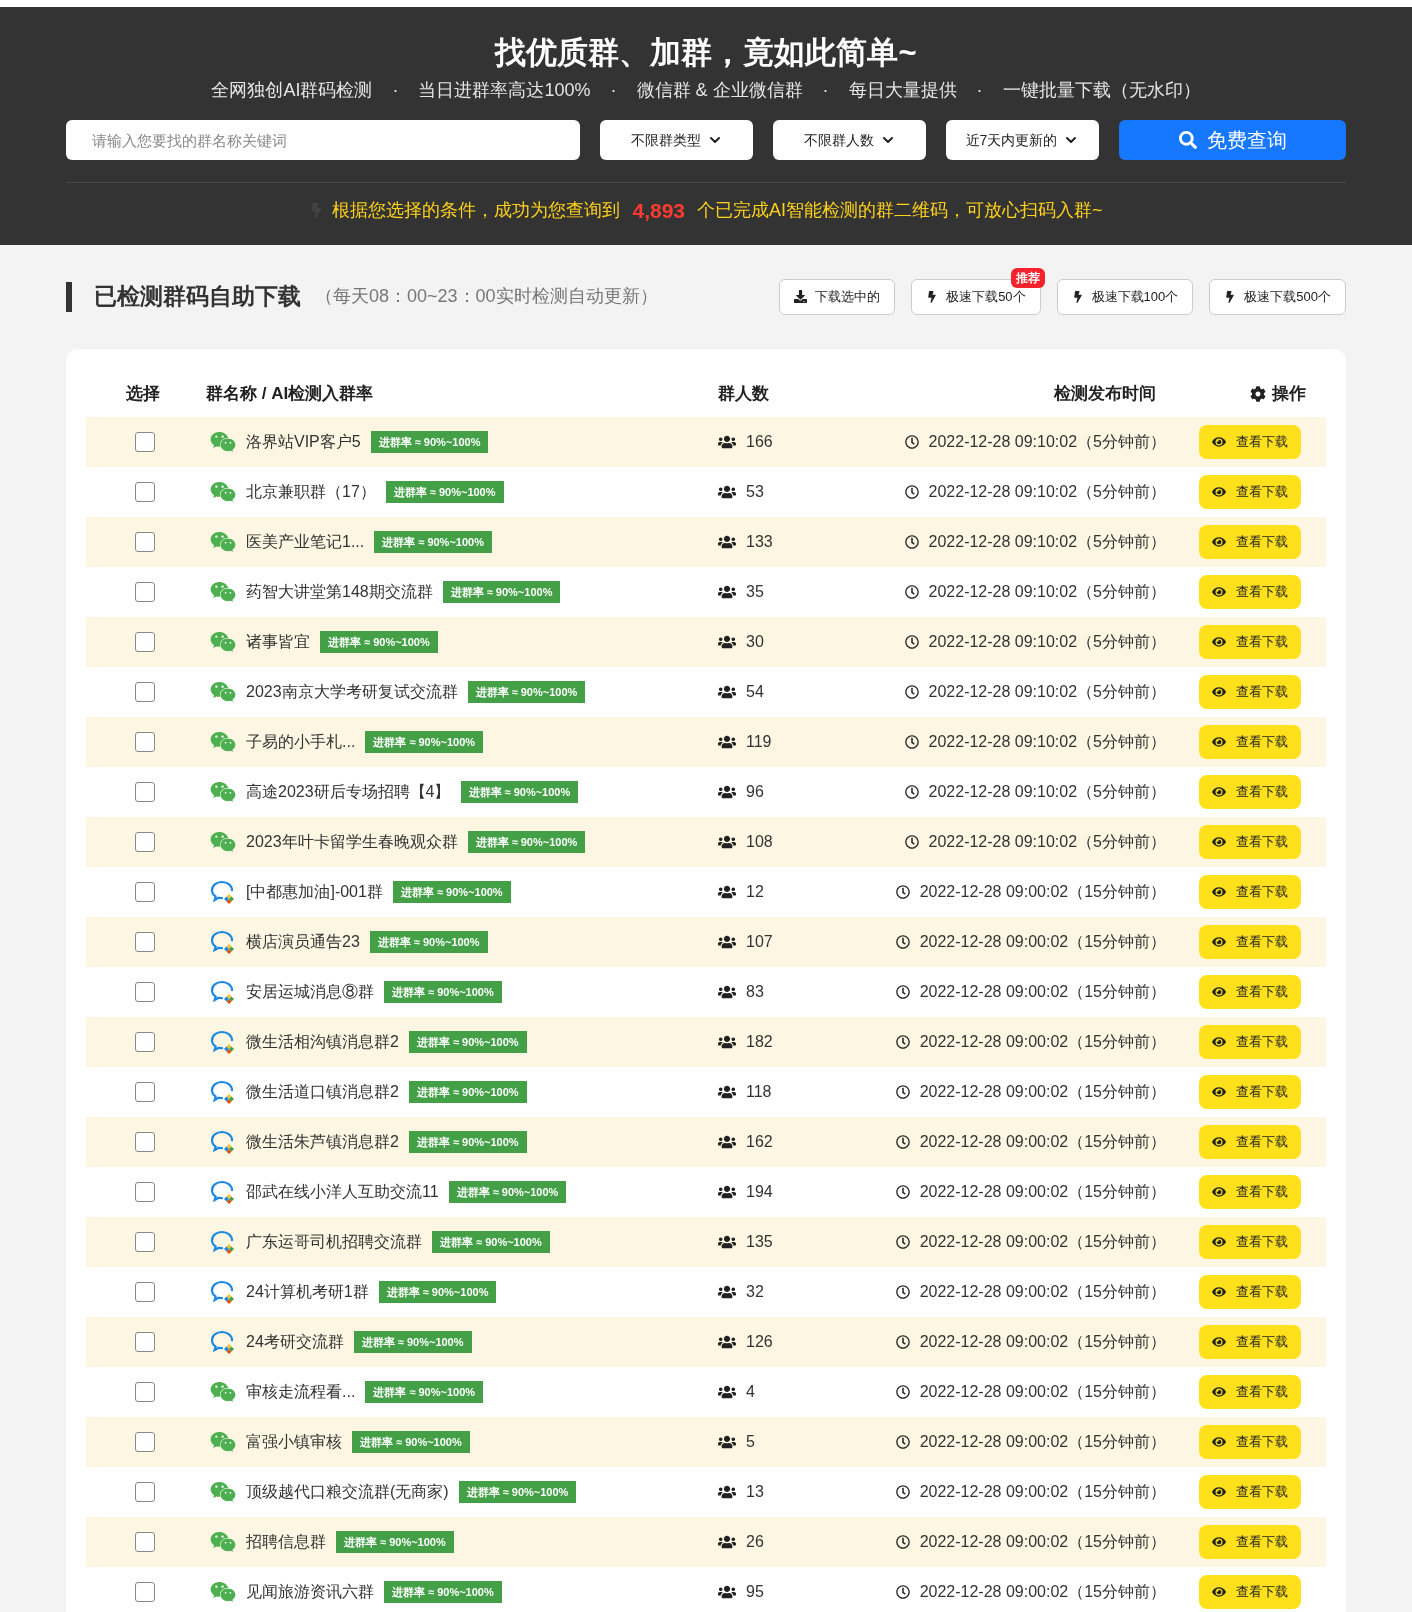 This screenshot has height=1612, width=1412. Describe the element at coordinates (759, 741) in the screenshot. I see `member-count: 119` at that location.